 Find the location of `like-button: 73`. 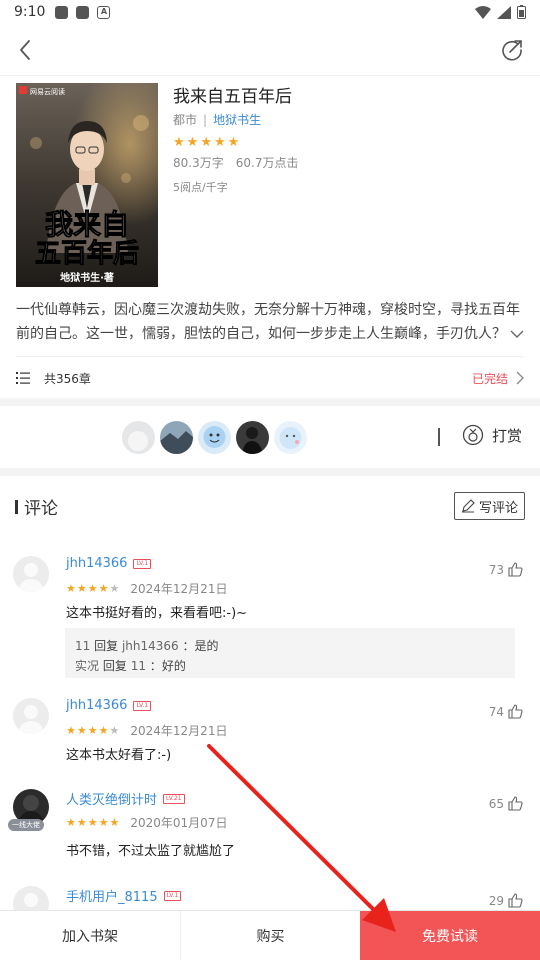

like-button: 73 is located at coordinates (506, 569).